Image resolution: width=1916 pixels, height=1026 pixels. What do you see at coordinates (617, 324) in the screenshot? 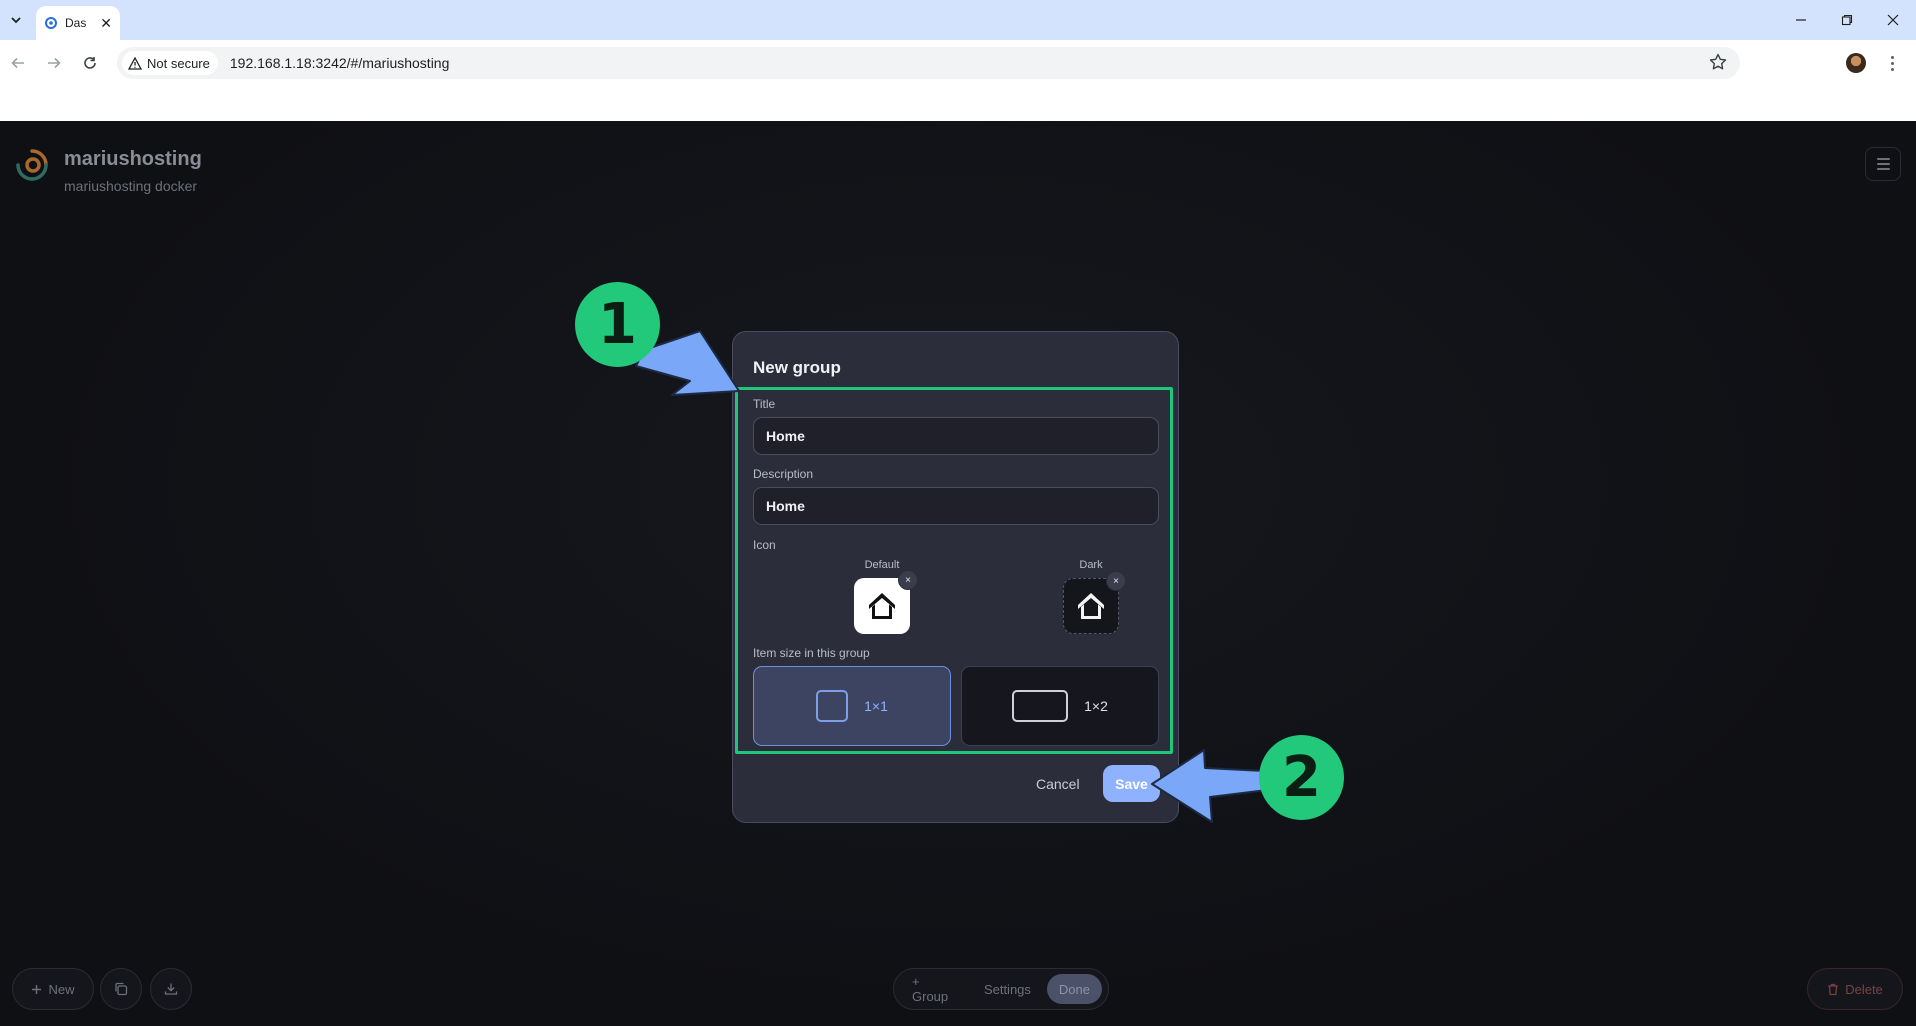
I see `step-1-badge: 1` at bounding box center [617, 324].